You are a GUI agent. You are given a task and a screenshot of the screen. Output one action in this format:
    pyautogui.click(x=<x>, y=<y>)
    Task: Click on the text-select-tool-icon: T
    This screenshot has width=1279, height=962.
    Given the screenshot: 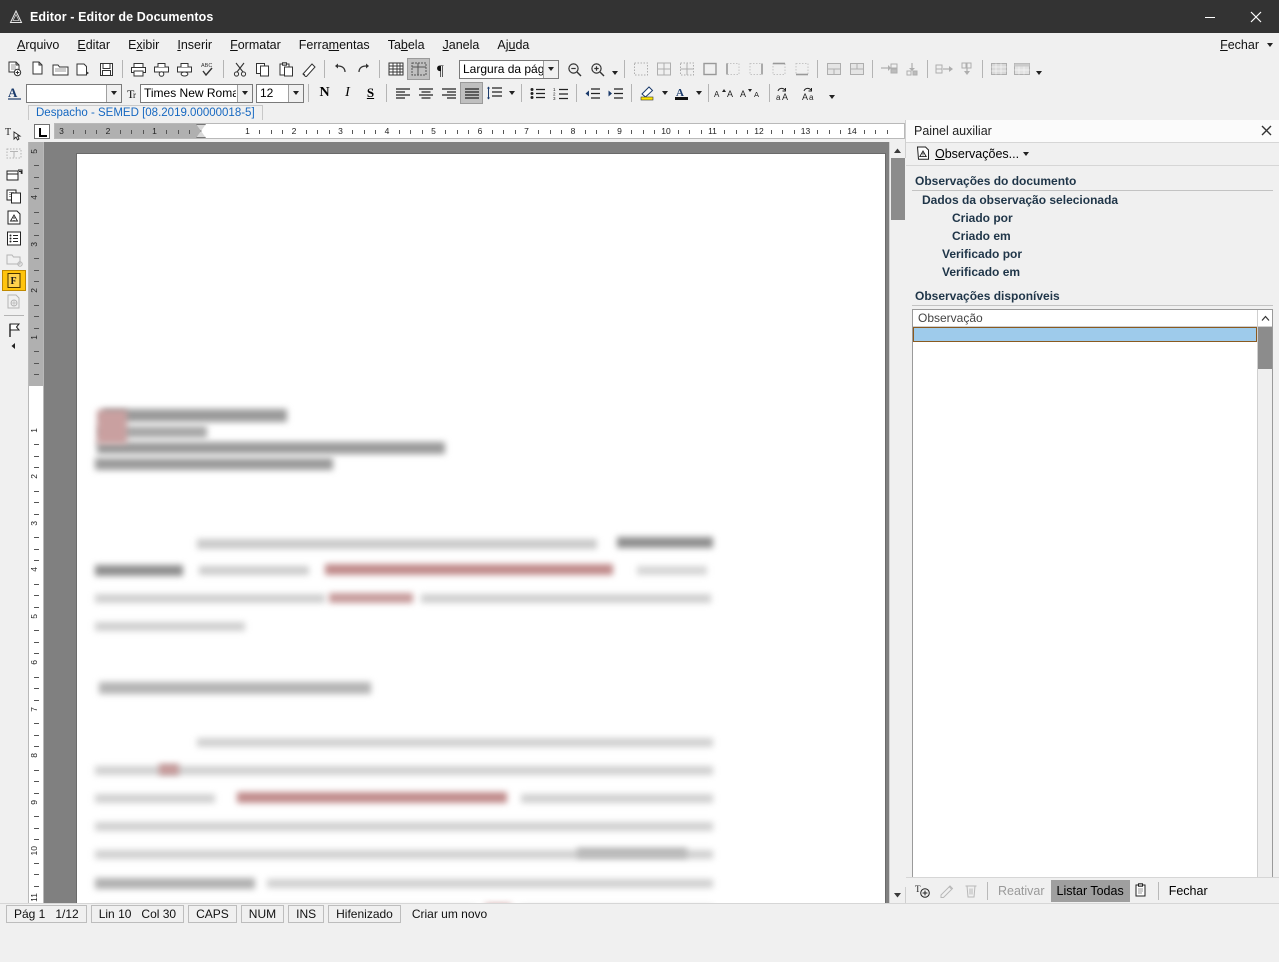 What is the action you would take?
    pyautogui.click(x=14, y=133)
    